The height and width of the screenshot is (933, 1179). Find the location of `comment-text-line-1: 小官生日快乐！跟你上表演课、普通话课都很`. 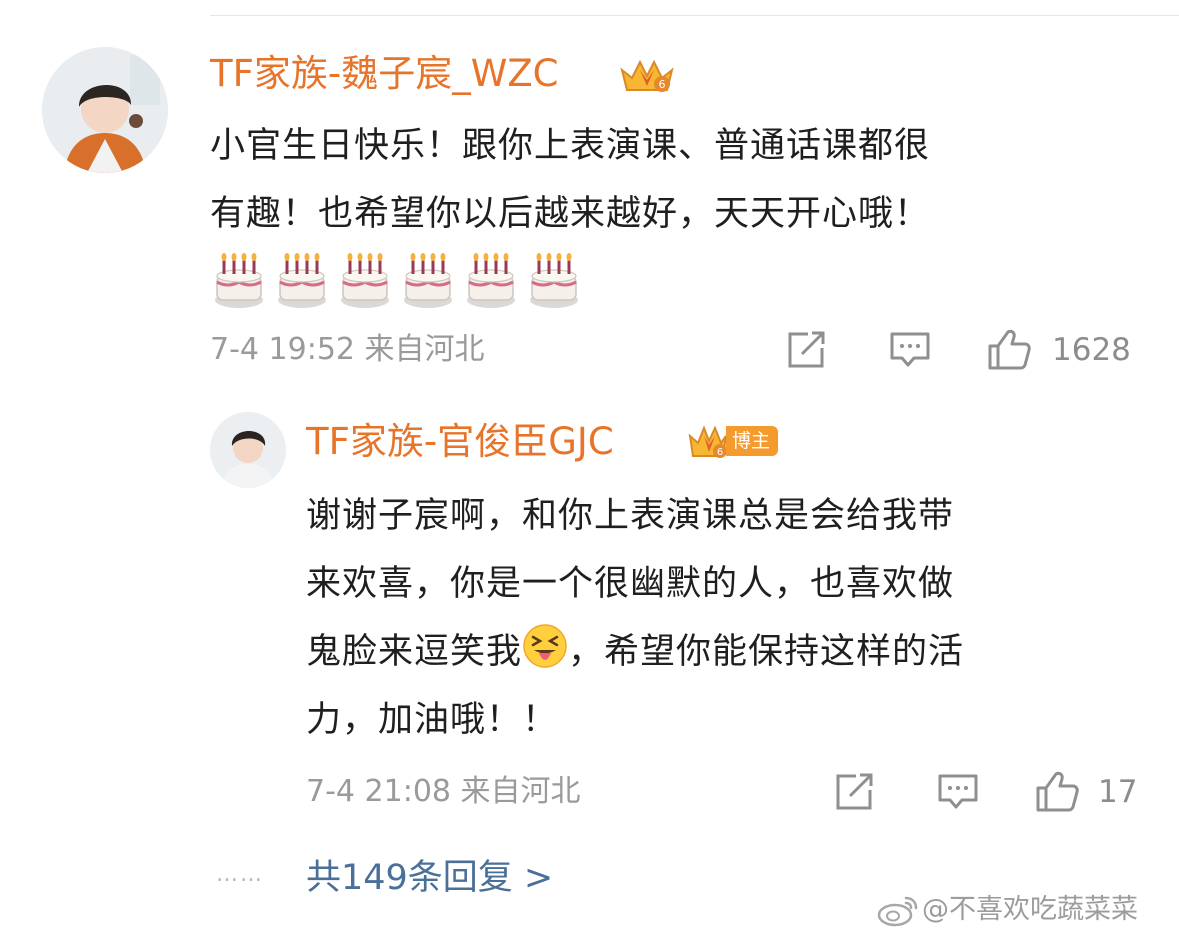

comment-text-line-1: 小官生日快乐！跟你上表演课、普通话课都很 is located at coordinates (570, 146).